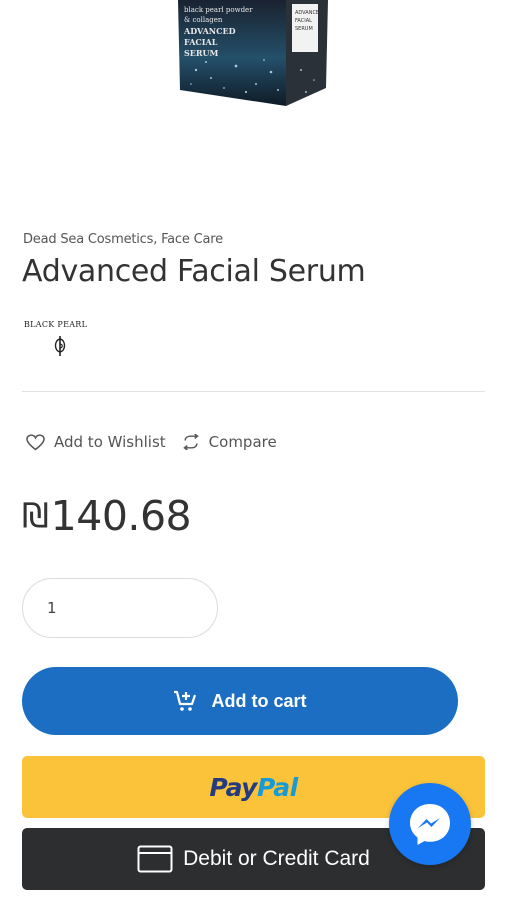 Image resolution: width=507 pixels, height=900 pixels. I want to click on compare-icon, so click(190, 442).